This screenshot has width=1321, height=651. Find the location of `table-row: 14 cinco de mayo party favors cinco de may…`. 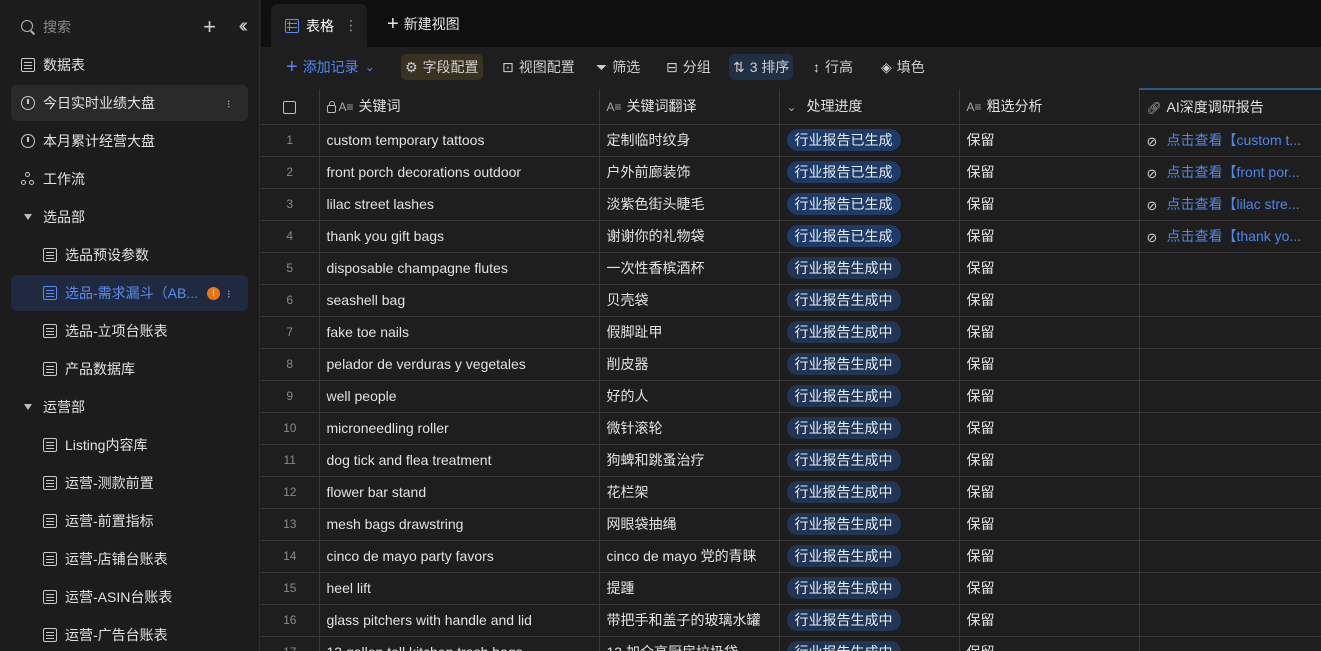

table-row: 14 cinco de mayo party favors cinco de may… is located at coordinates (791, 556).